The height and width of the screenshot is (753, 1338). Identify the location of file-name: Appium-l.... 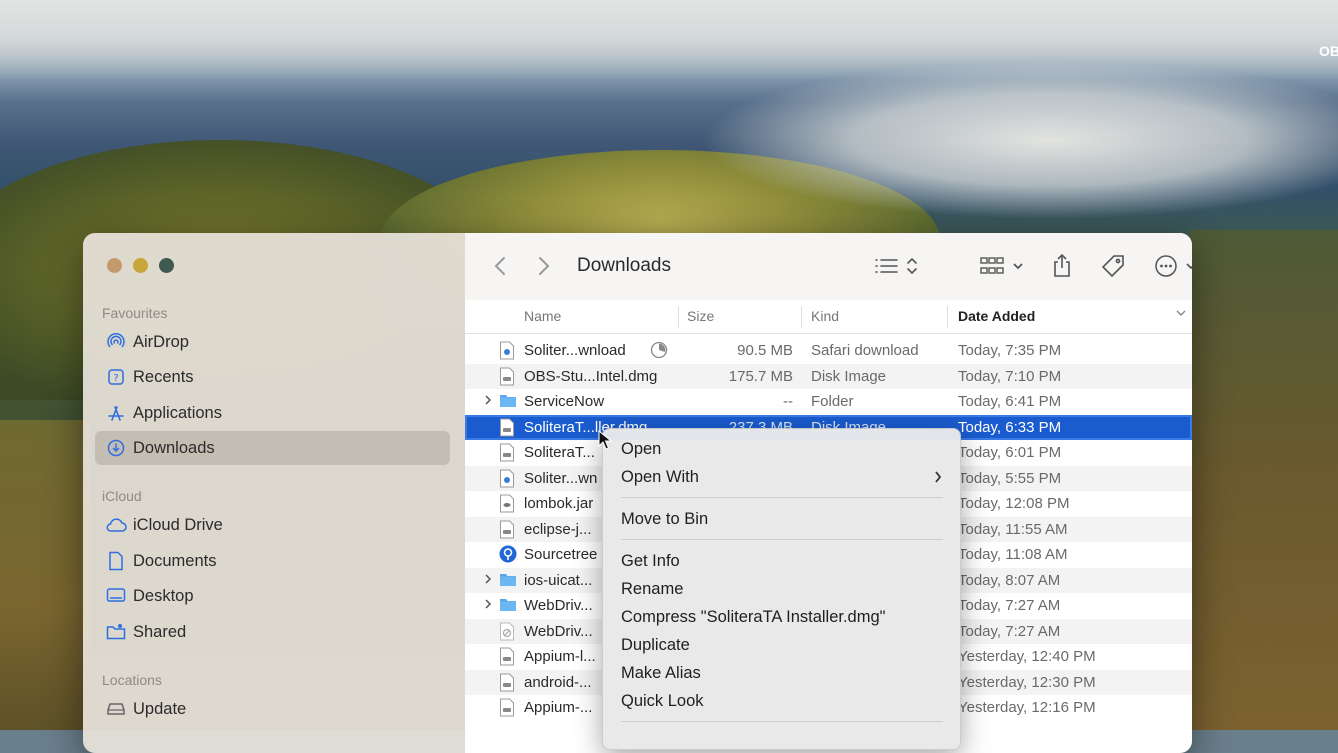
(560, 656).